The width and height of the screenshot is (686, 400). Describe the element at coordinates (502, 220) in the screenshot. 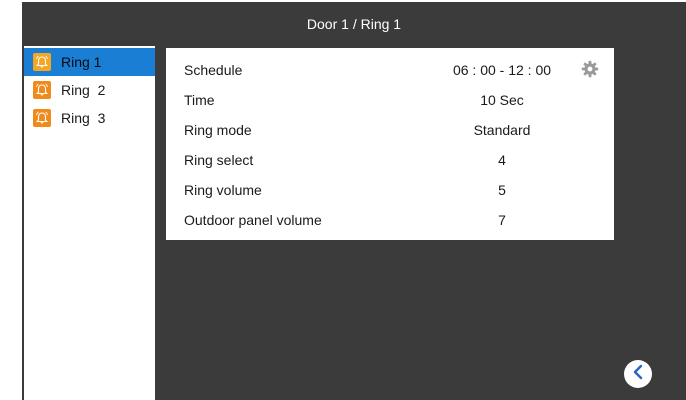

I see `setting-value: 7` at that location.